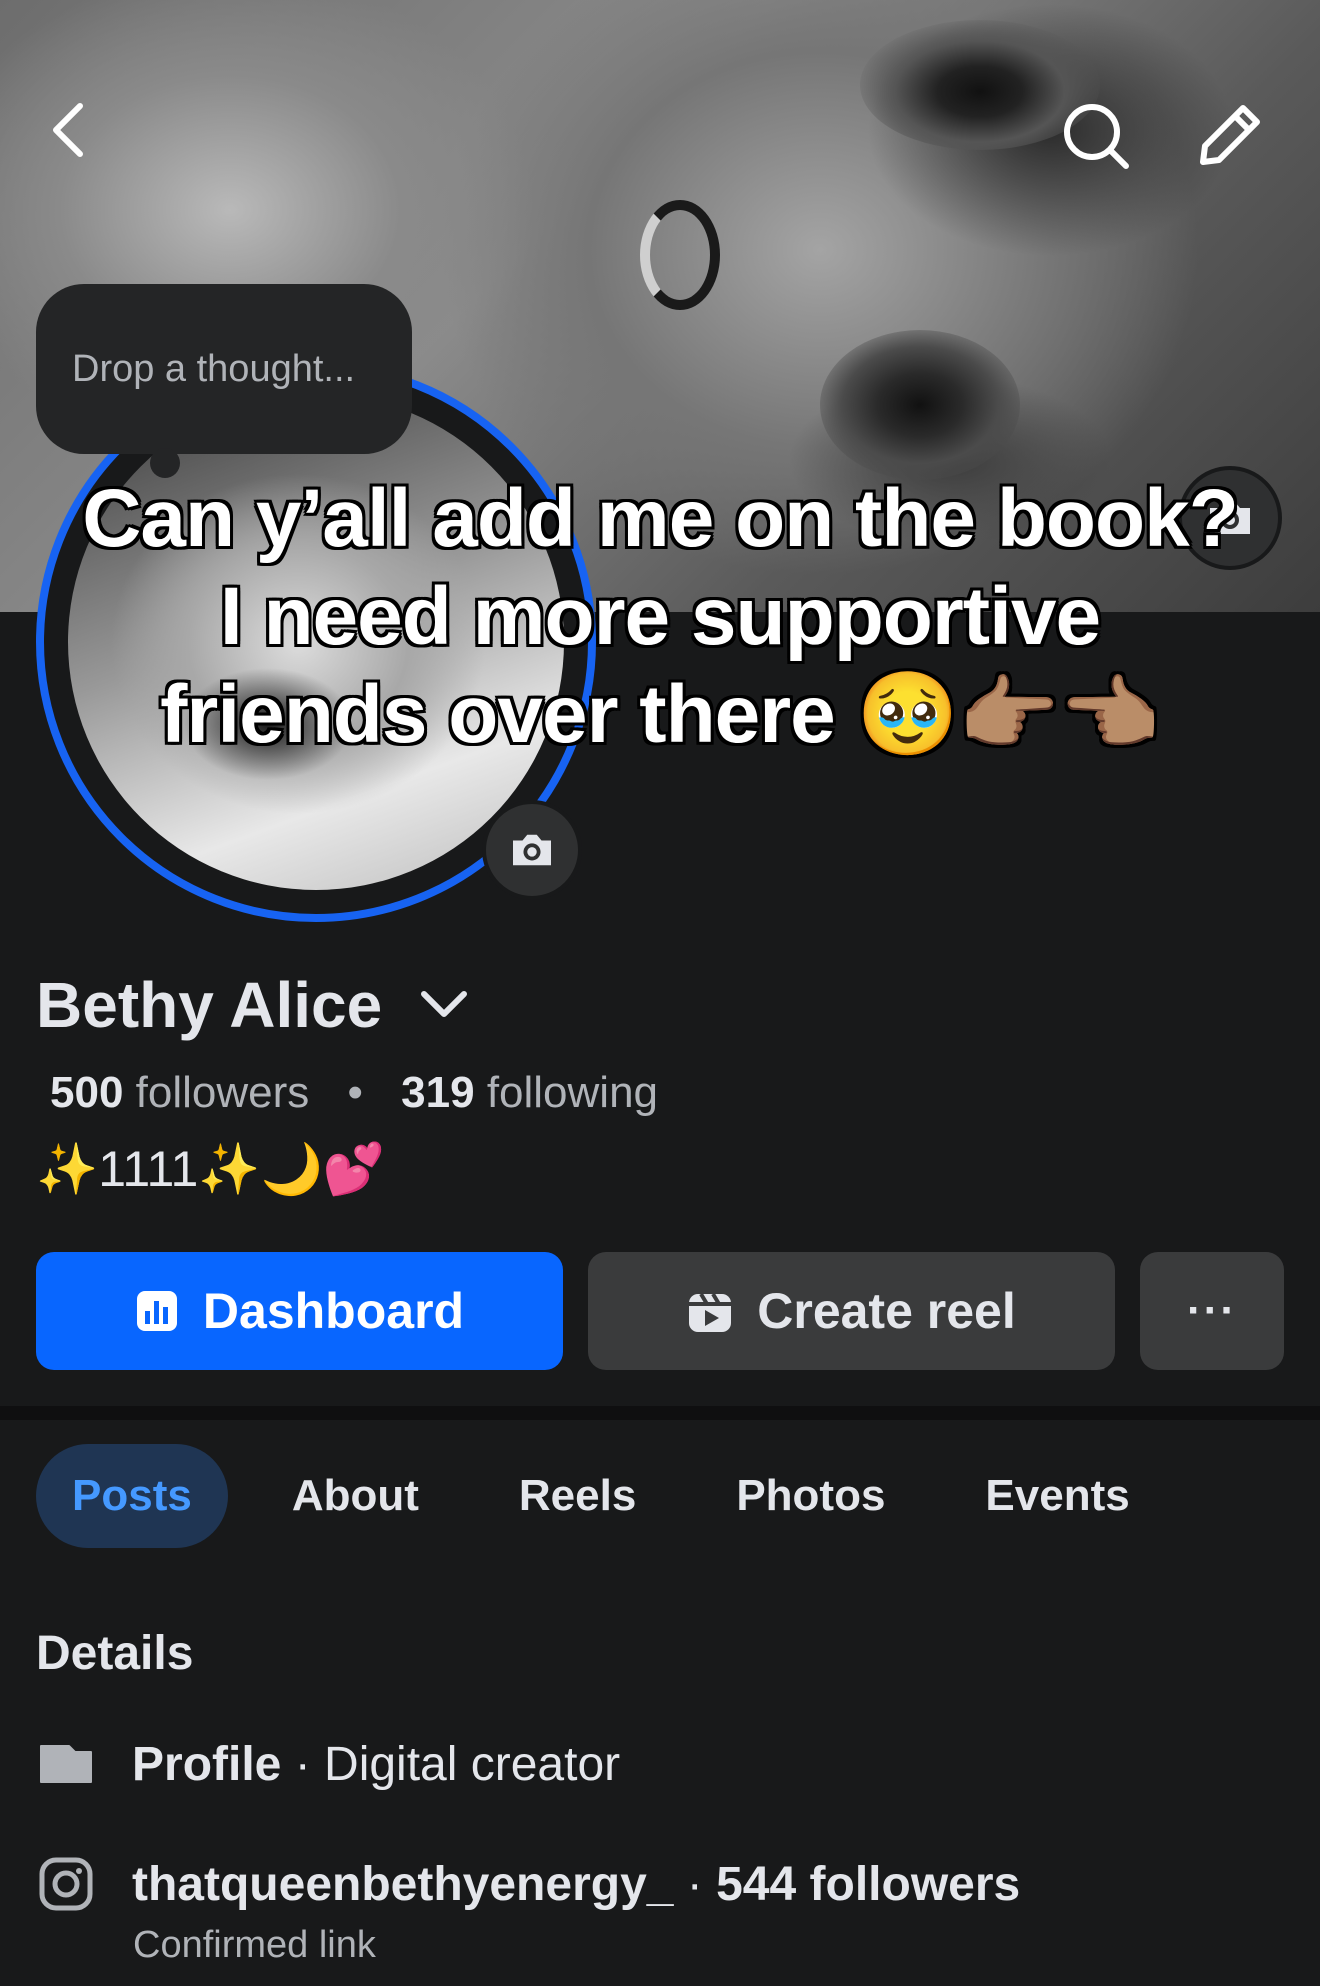 This screenshot has height=1986, width=1320. What do you see at coordinates (211, 1169) in the screenshot?
I see `profile-bio: ✨1111✨🌙💕` at bounding box center [211, 1169].